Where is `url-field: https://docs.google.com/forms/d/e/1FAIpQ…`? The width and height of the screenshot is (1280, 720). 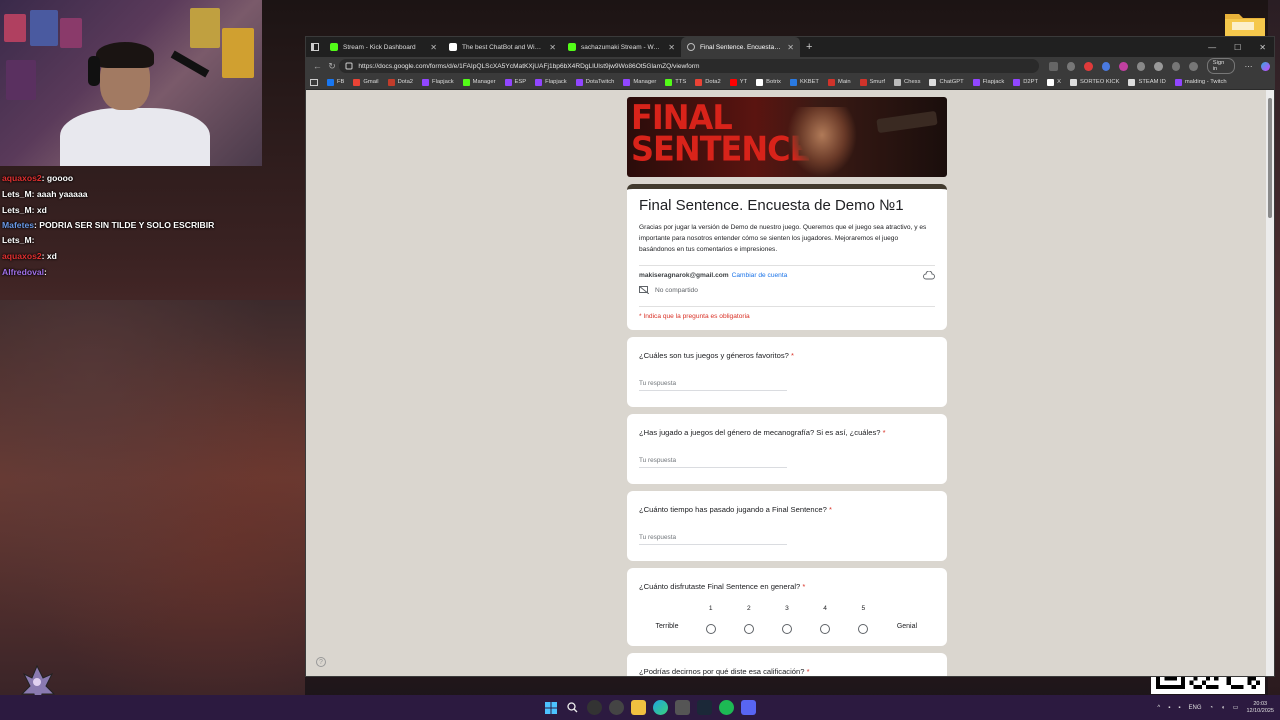 url-field: https://docs.google.com/forms/d/e/1FAIpQ… is located at coordinates (689, 66).